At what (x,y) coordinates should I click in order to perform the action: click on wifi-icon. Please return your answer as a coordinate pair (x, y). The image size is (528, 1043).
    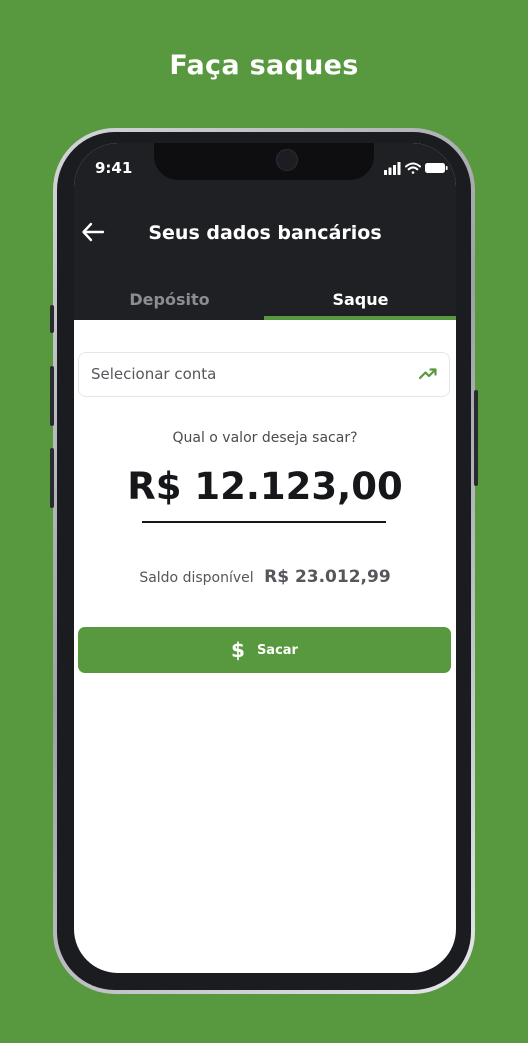
    Looking at the image, I should click on (413, 168).